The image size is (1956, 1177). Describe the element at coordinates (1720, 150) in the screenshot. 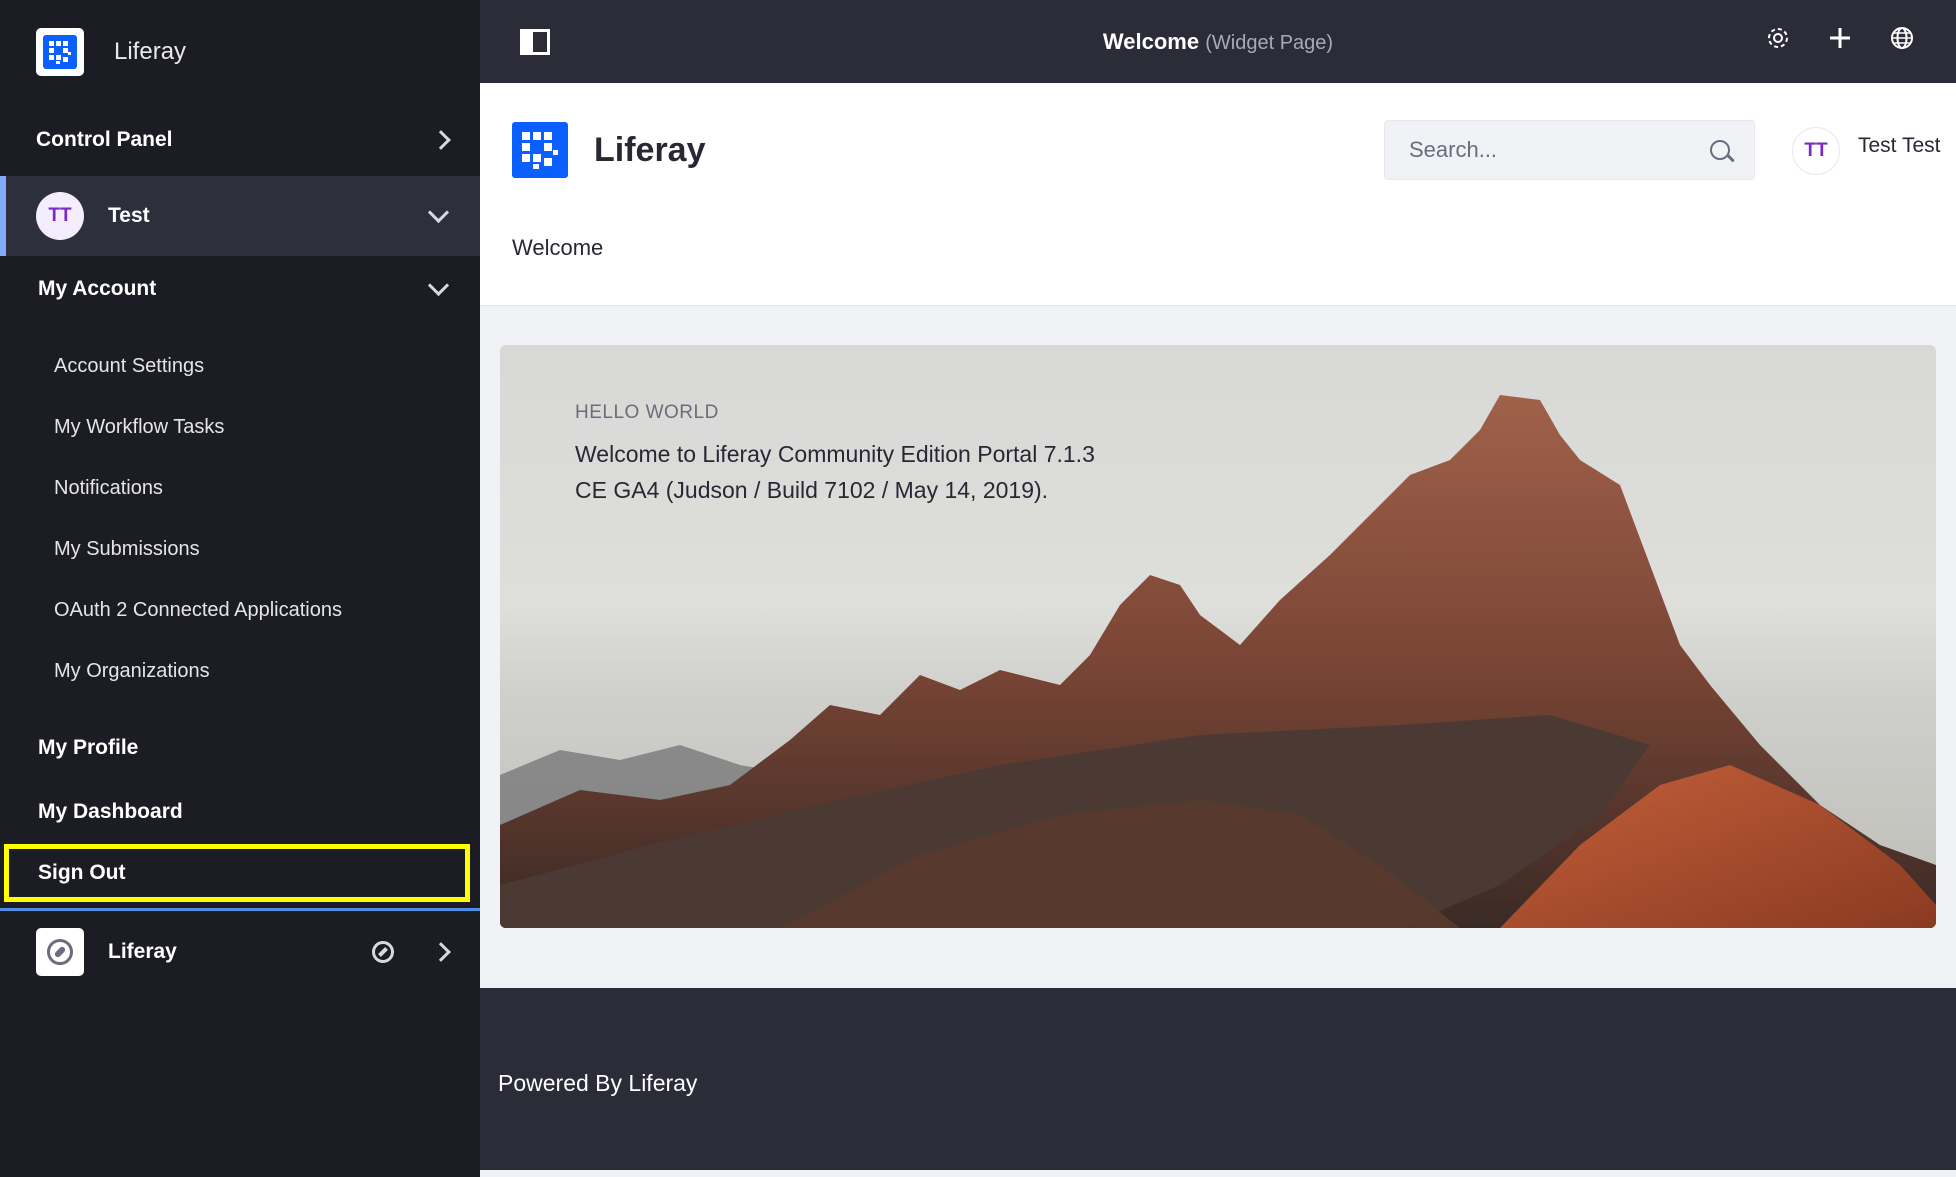

I see `search-icon` at that location.